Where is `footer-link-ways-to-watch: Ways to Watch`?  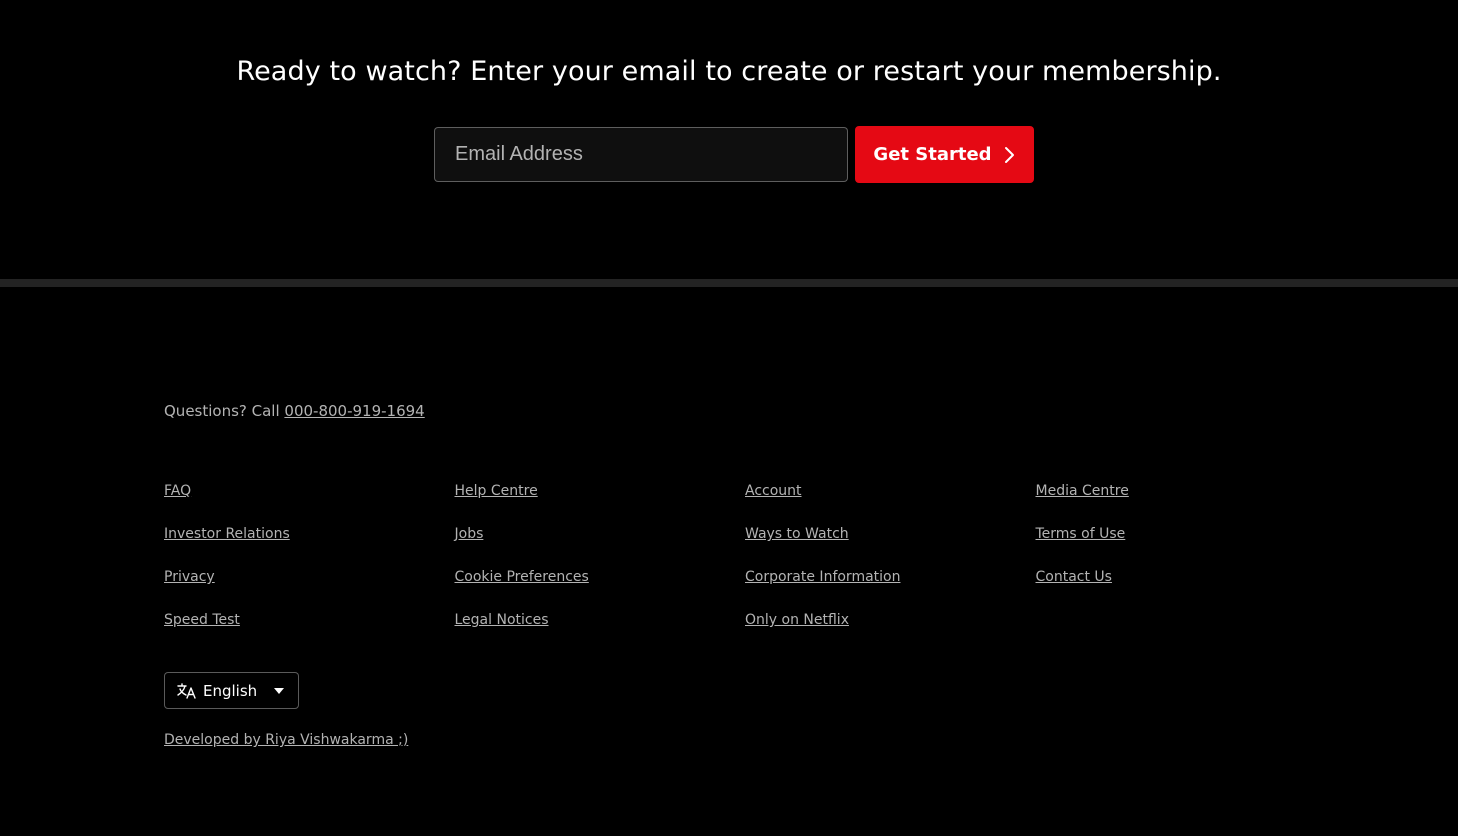 footer-link-ways-to-watch: Ways to Watch is located at coordinates (797, 534).